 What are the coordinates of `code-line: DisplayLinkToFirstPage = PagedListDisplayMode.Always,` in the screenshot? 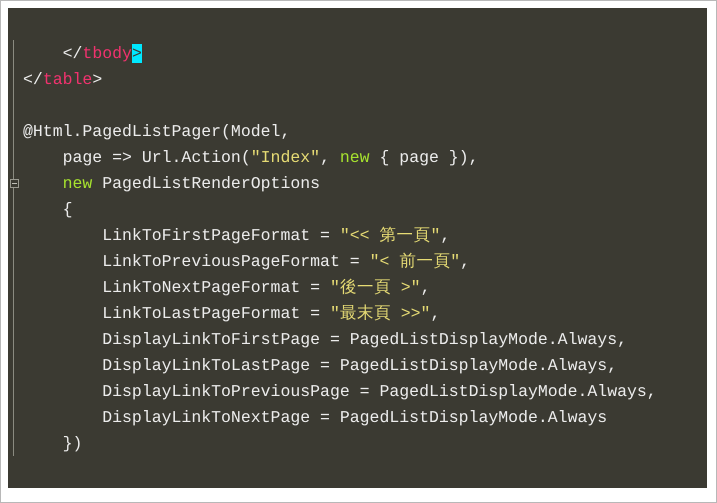 It's located at (364, 339).